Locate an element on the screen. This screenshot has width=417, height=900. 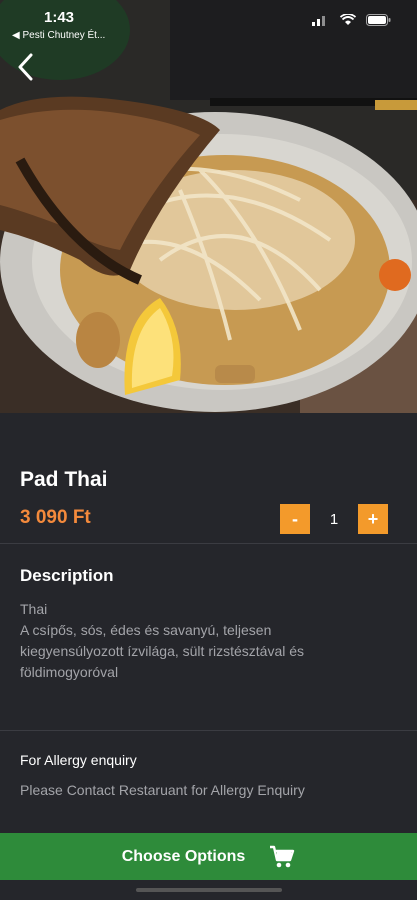
increase-quantity-button: + is located at coordinates (373, 519).